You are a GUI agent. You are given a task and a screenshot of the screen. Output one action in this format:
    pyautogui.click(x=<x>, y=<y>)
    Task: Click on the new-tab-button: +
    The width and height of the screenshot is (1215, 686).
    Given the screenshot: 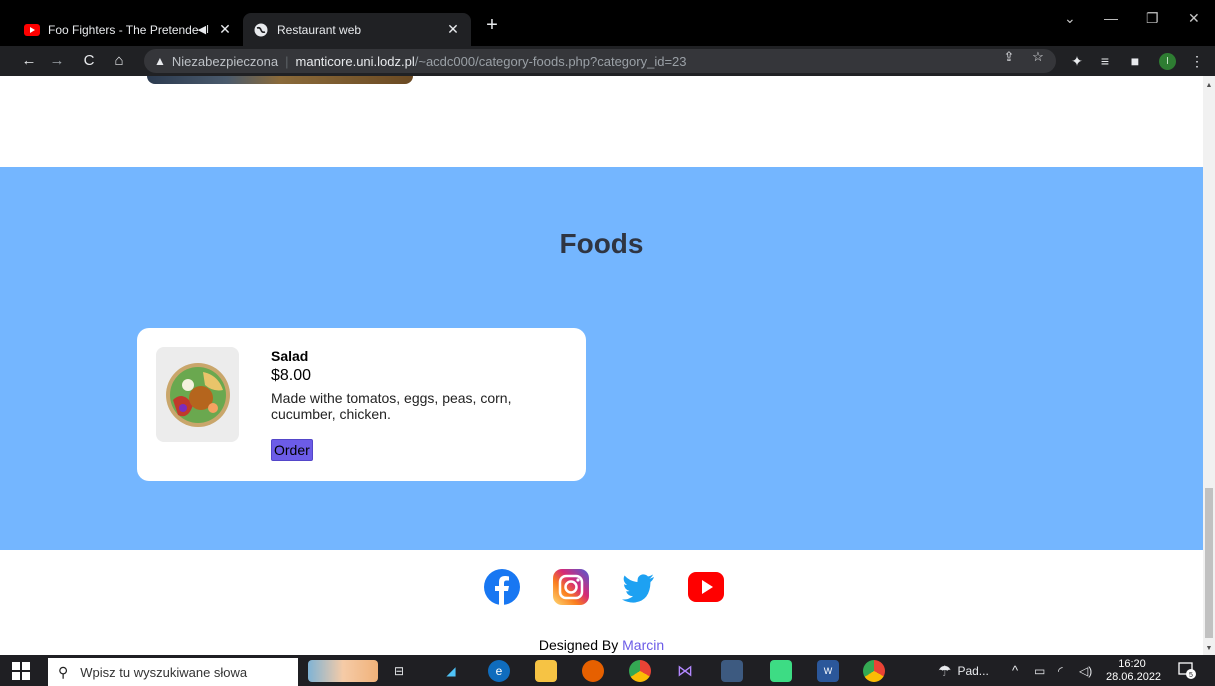 What is the action you would take?
    pyautogui.click(x=492, y=25)
    